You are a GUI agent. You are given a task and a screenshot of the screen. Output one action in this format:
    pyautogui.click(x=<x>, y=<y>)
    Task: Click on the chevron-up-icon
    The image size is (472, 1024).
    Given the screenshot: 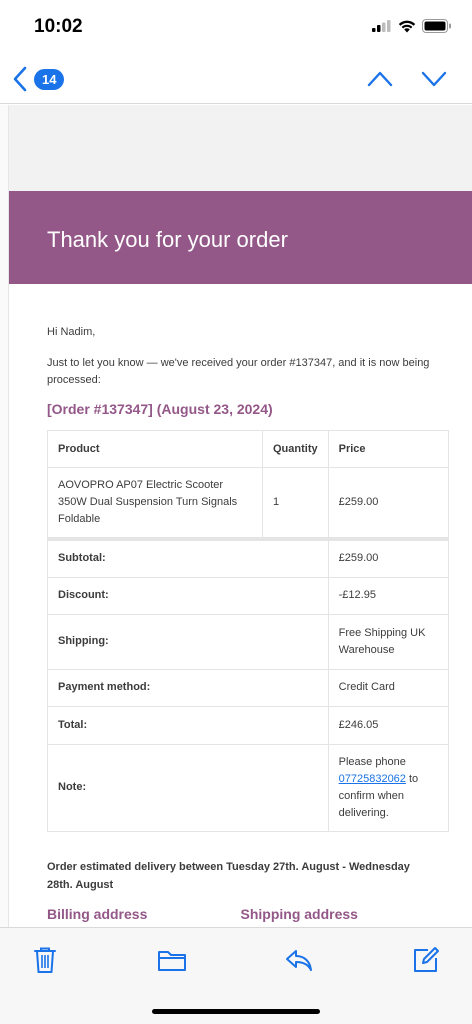 What is the action you would take?
    pyautogui.click(x=380, y=79)
    